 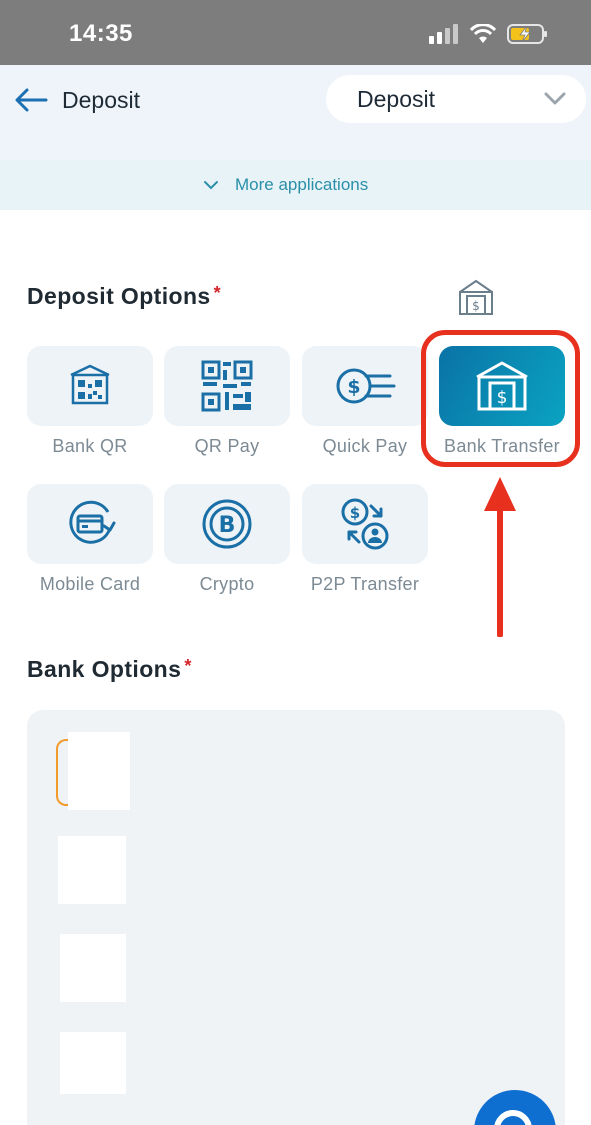 What do you see at coordinates (476, 297) in the screenshot?
I see `bank-building-icon: $` at bounding box center [476, 297].